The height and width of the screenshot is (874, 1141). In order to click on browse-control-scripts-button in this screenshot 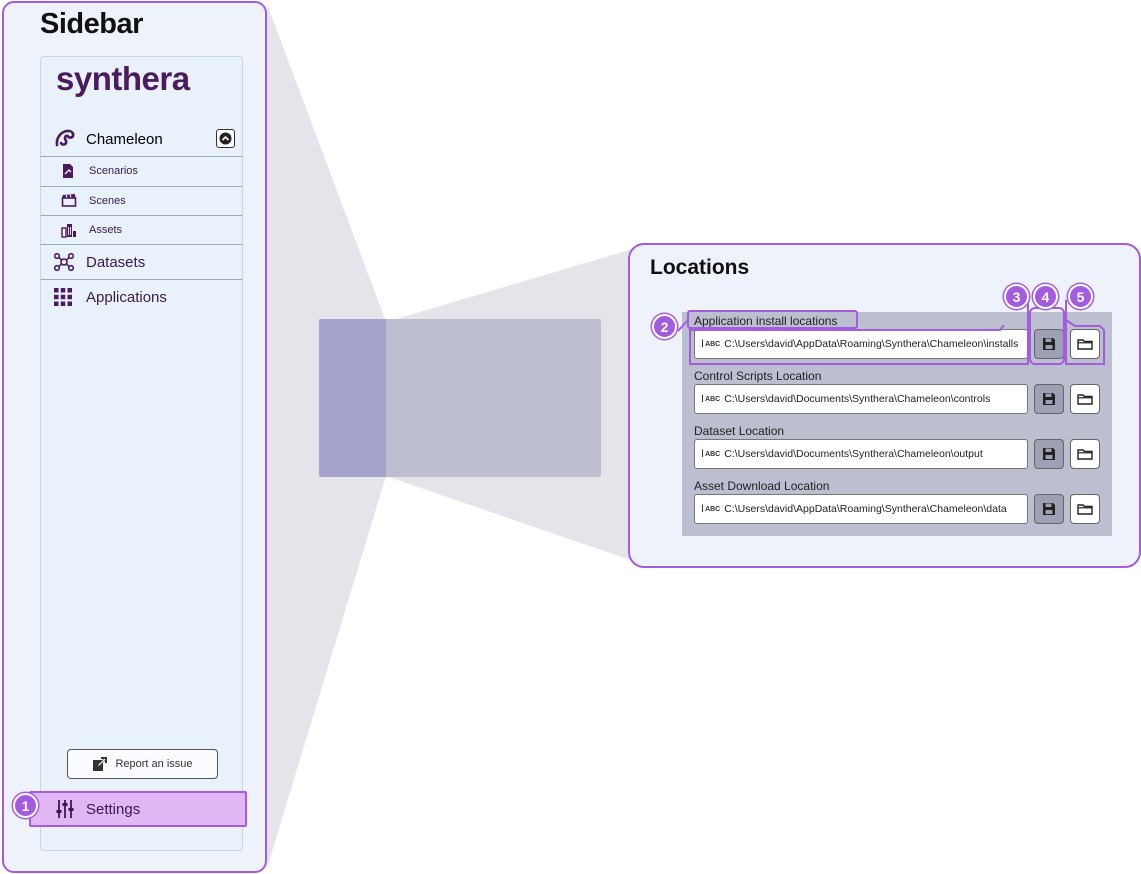, I will do `click(1085, 399)`.